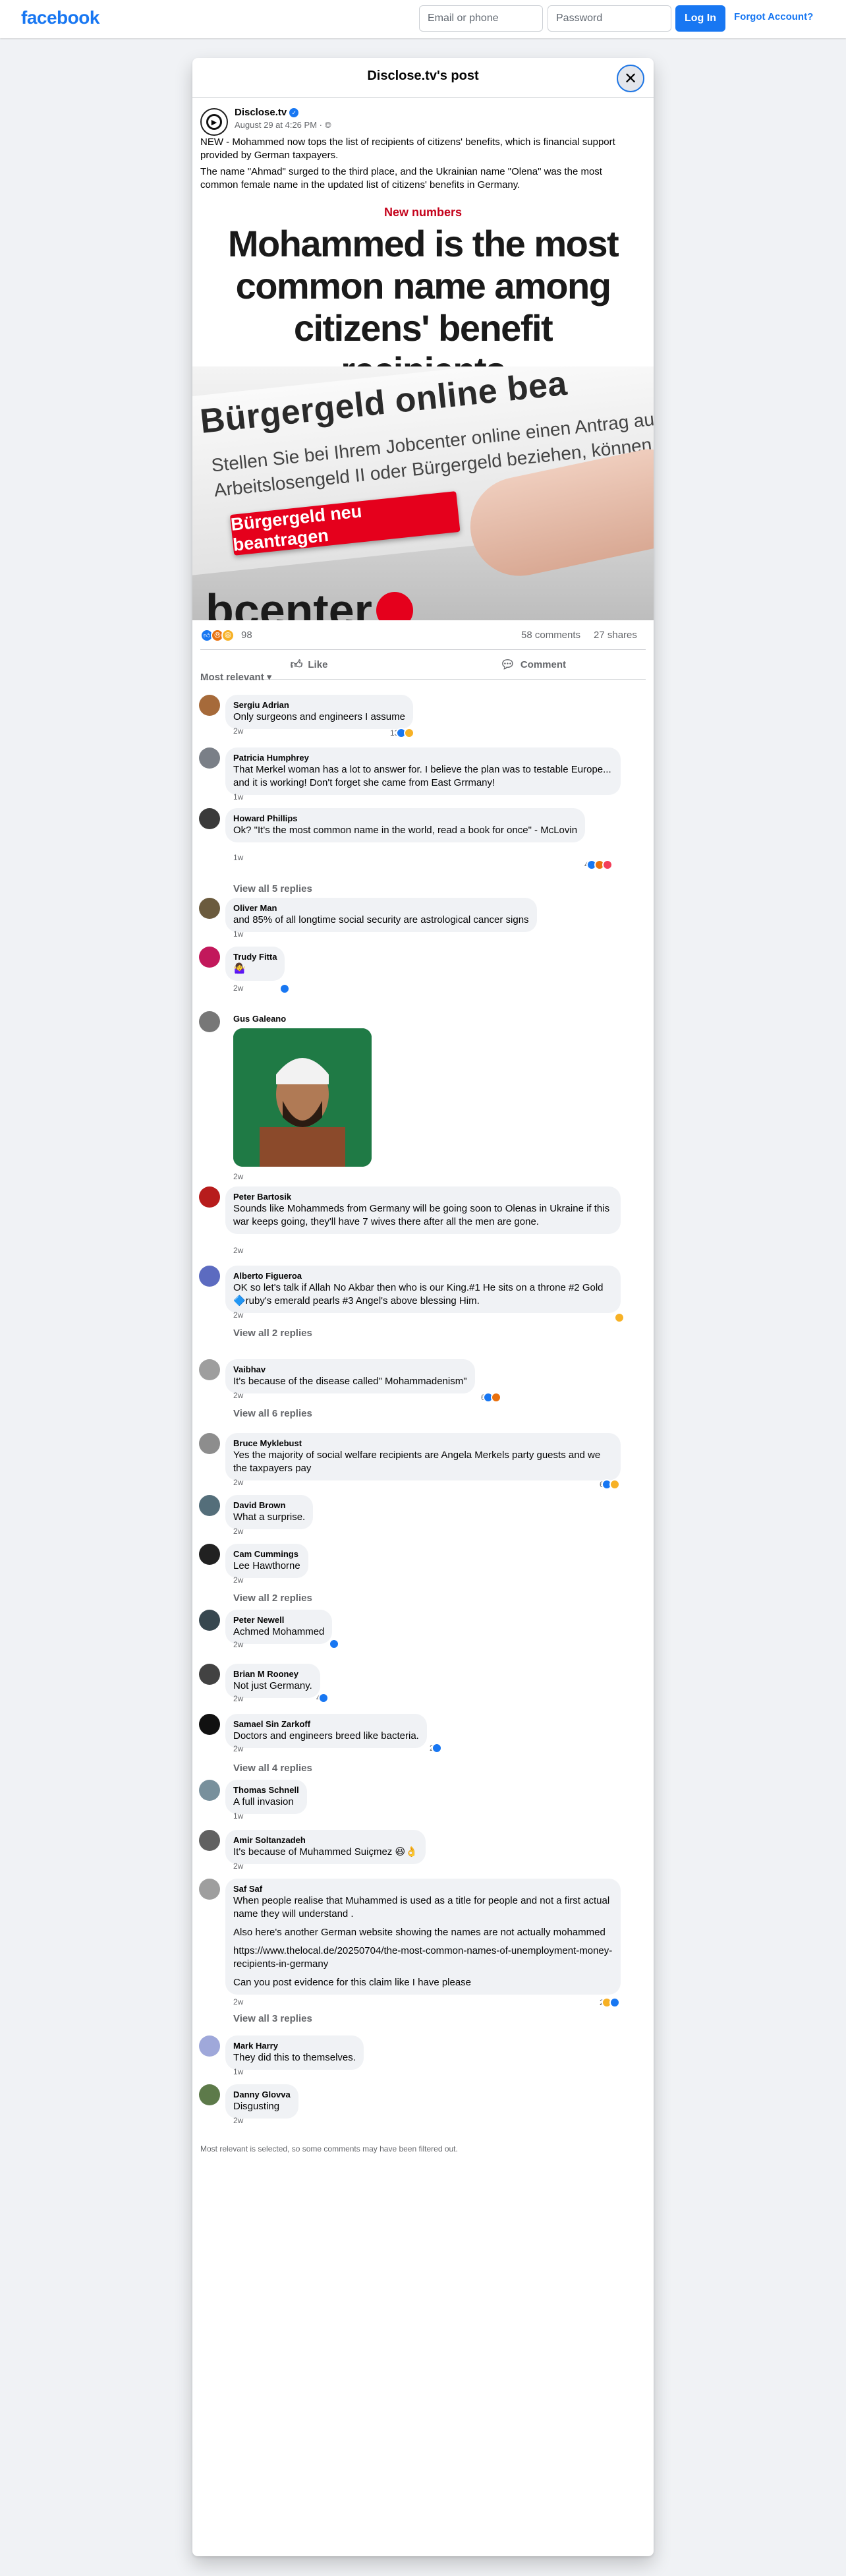  What do you see at coordinates (381, 908) in the screenshot?
I see `commenter-name: Oliver Man` at bounding box center [381, 908].